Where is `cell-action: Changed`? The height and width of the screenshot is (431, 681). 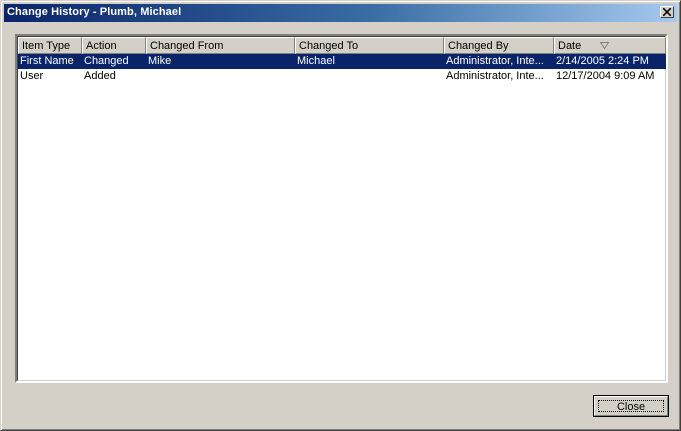 cell-action: Changed is located at coordinates (106, 61).